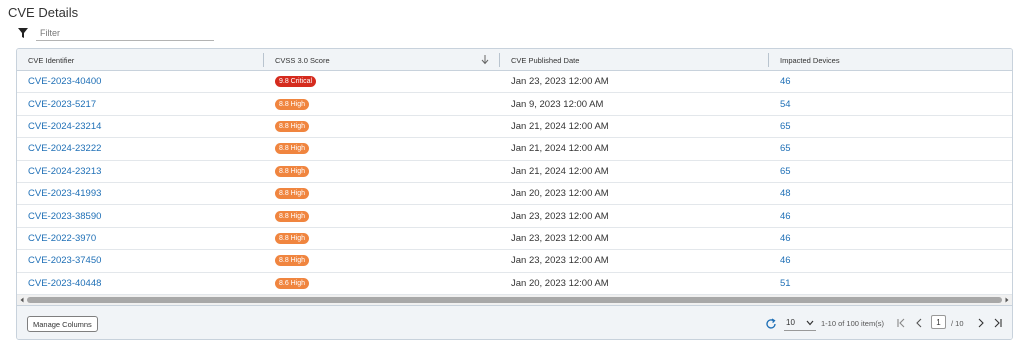 The height and width of the screenshot is (356, 1024). I want to click on cve-identifier-link: CVE-2023-38590, so click(140, 215).